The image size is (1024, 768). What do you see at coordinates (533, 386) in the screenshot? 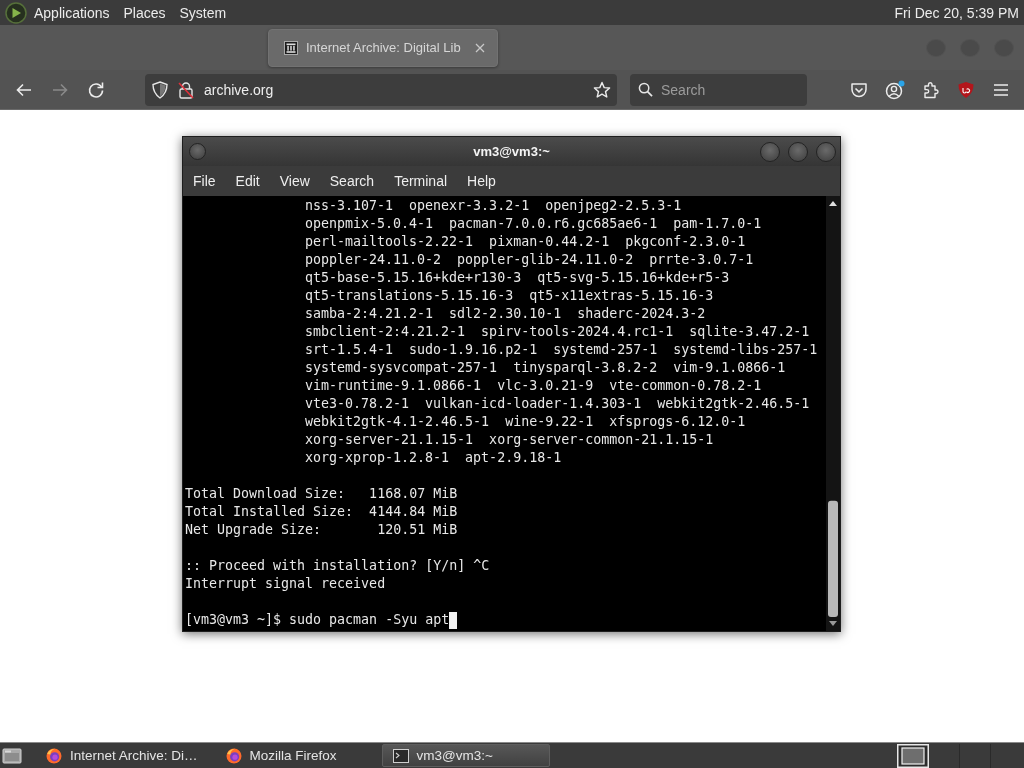
I see `terminal-line: vim-runtime-9.1.0866-1 vlc-3.0.21-9 vte-common-0.78.2-1` at bounding box center [533, 386].